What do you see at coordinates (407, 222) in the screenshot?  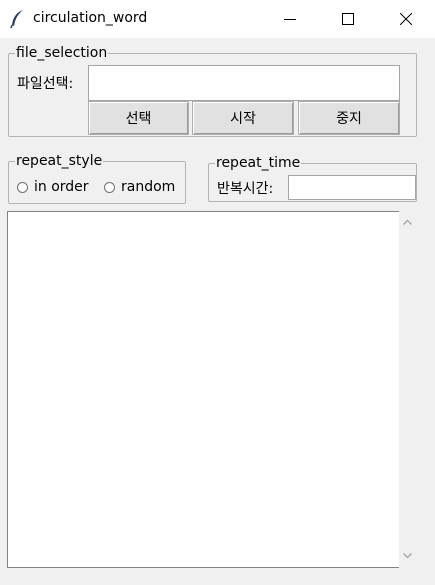 I see `scroll-up-icon` at bounding box center [407, 222].